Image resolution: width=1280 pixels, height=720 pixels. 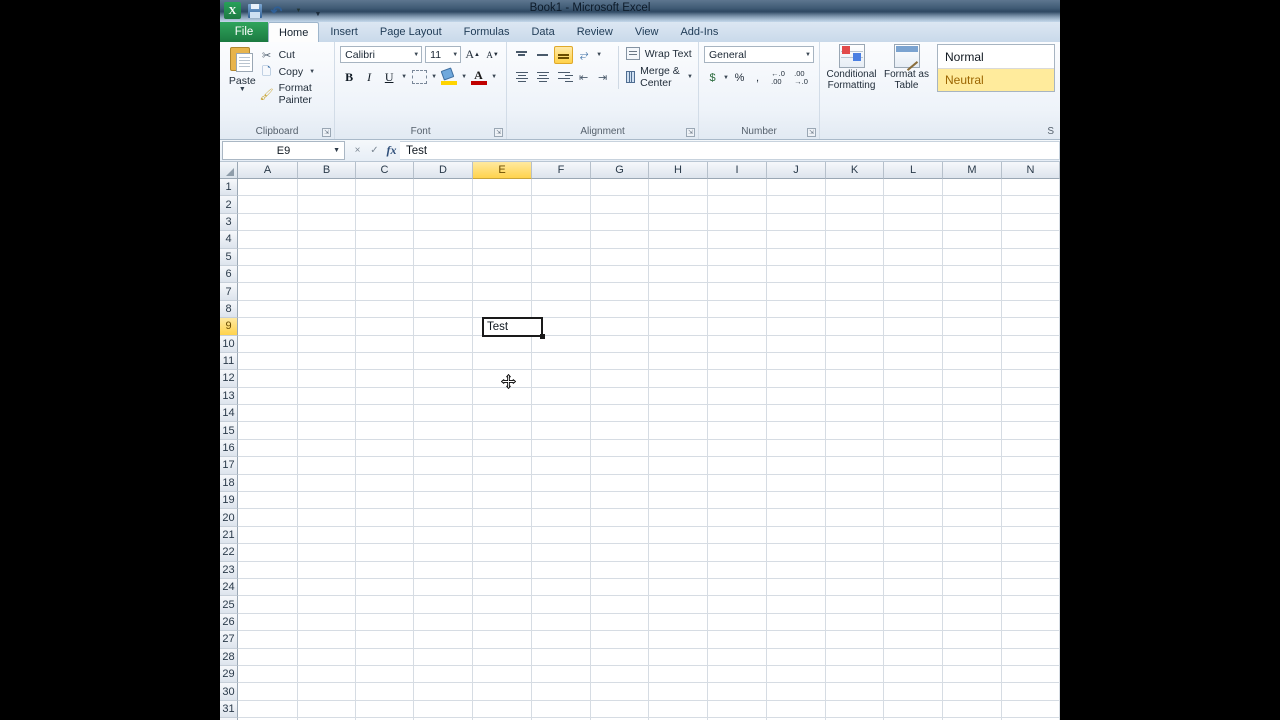 I want to click on cell-i24, so click(x=737, y=587).